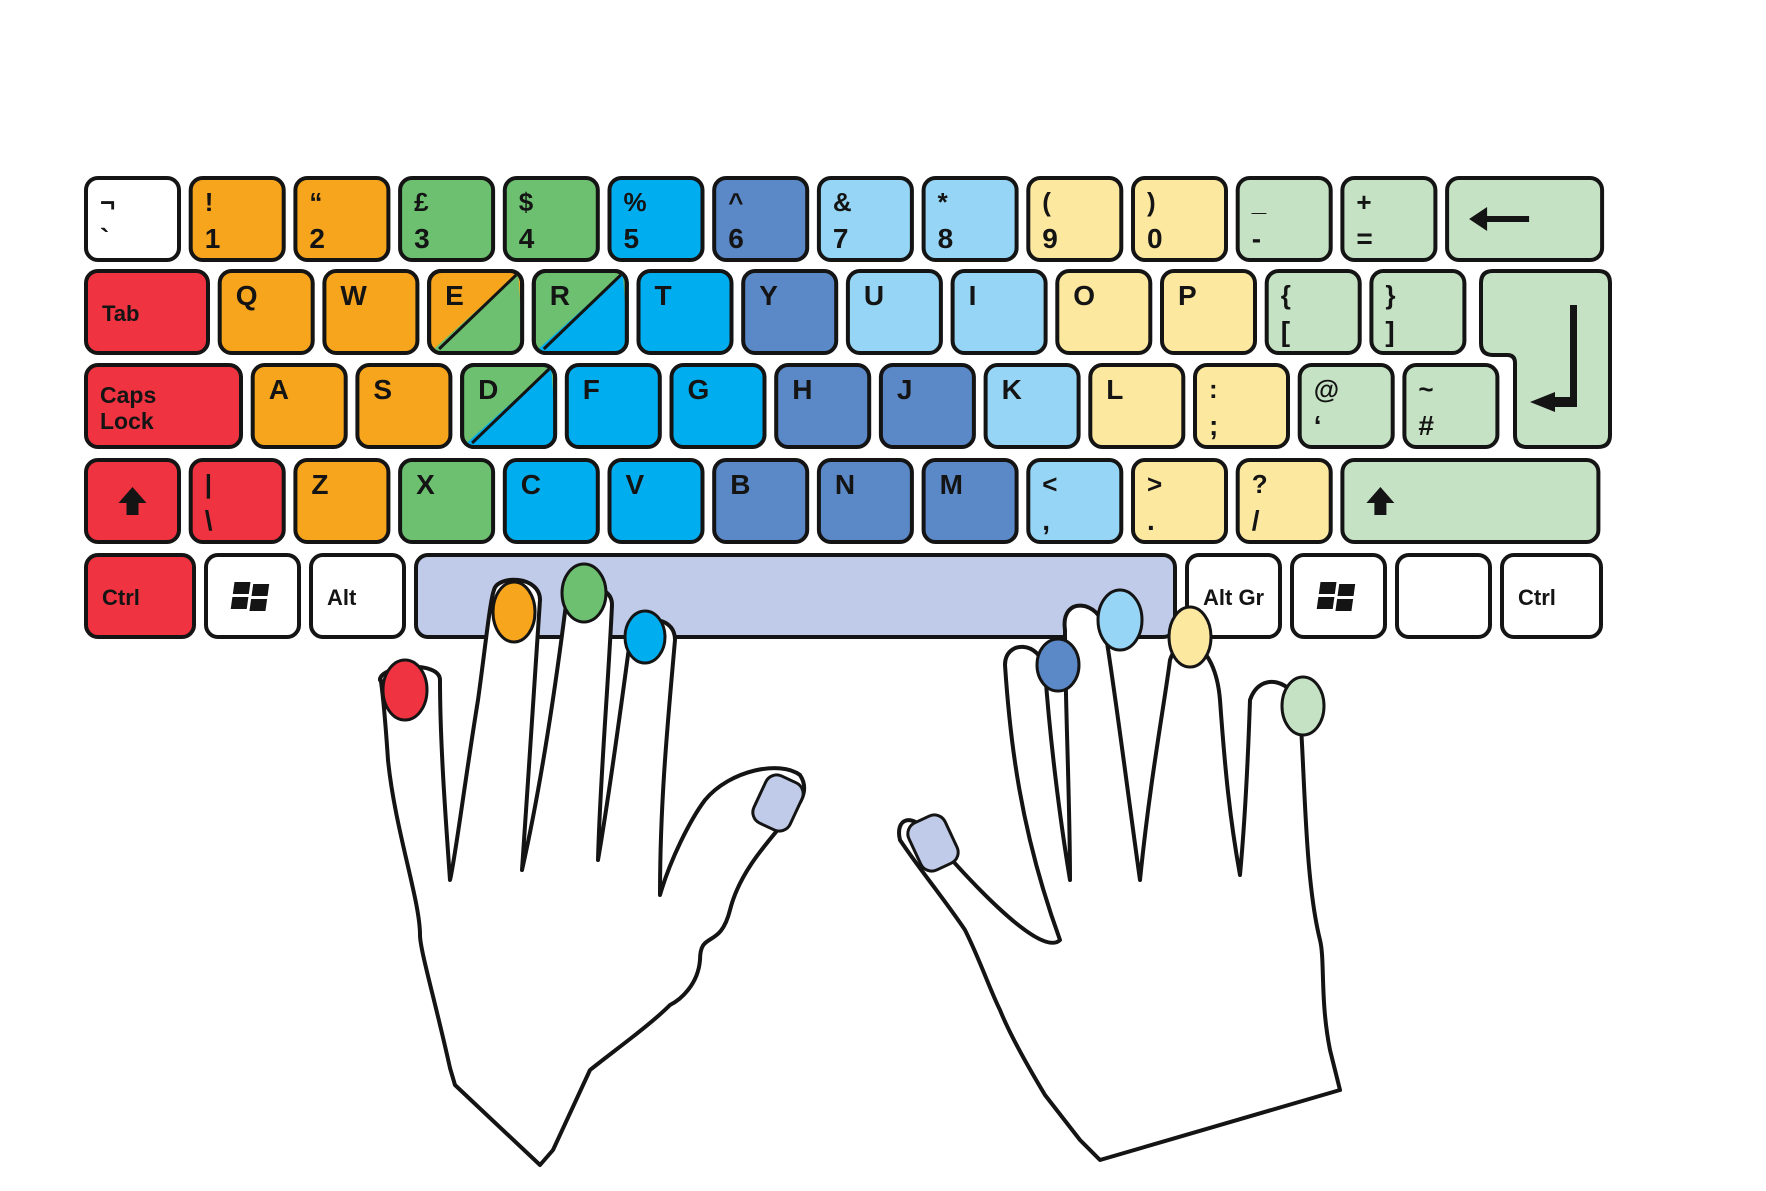  What do you see at coordinates (656, 219) in the screenshot?
I see `key-5: %5` at bounding box center [656, 219].